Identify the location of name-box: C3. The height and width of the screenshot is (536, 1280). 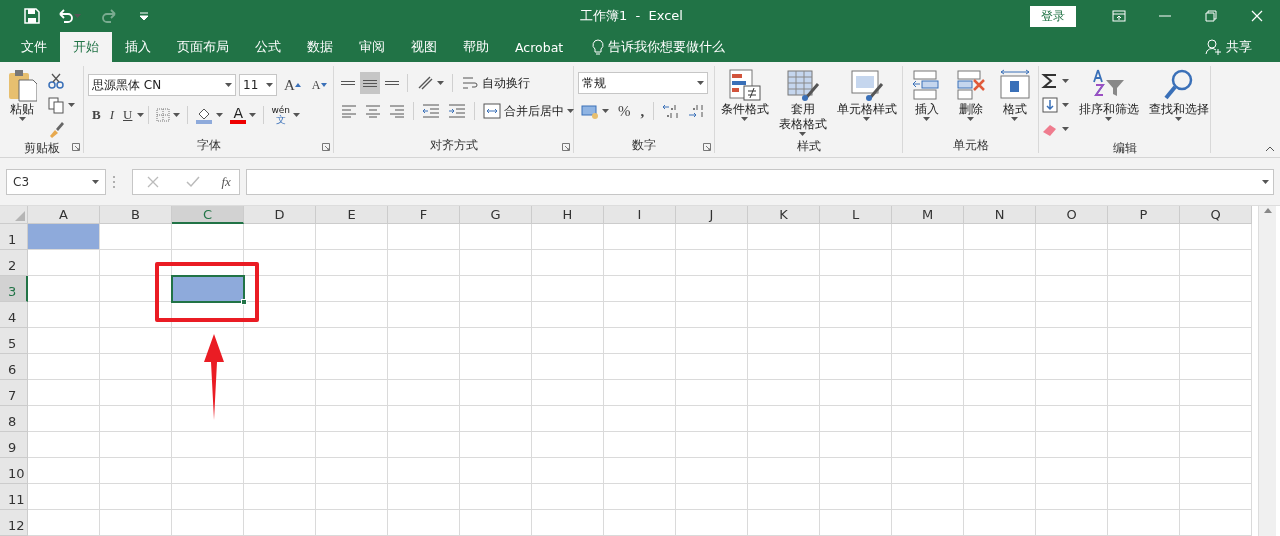
(56, 181).